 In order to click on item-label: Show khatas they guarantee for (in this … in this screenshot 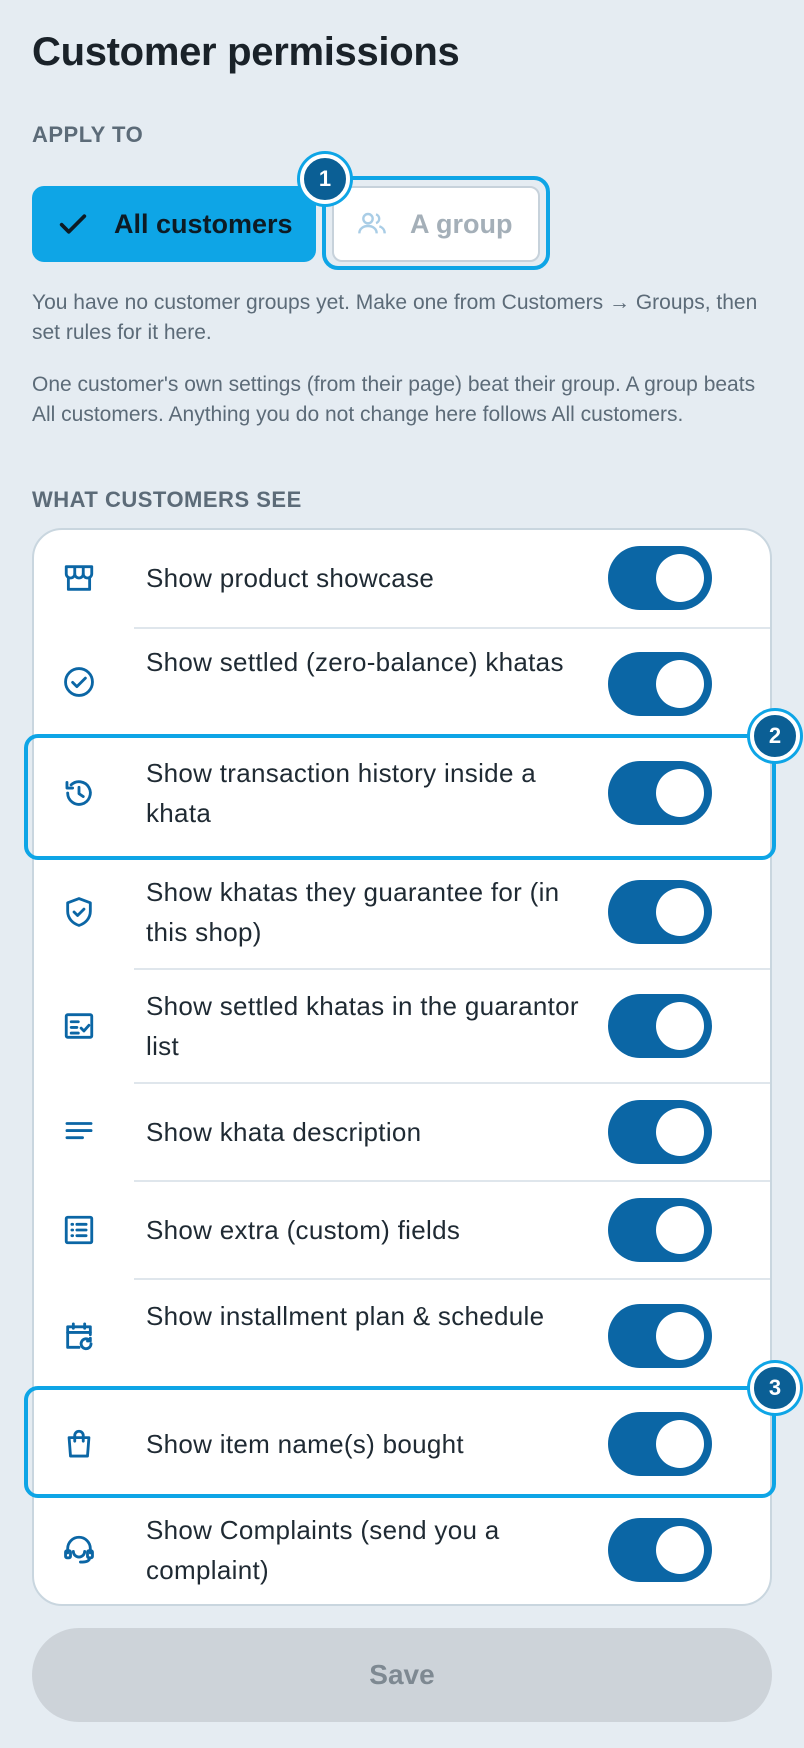, I will do `click(353, 912)`.